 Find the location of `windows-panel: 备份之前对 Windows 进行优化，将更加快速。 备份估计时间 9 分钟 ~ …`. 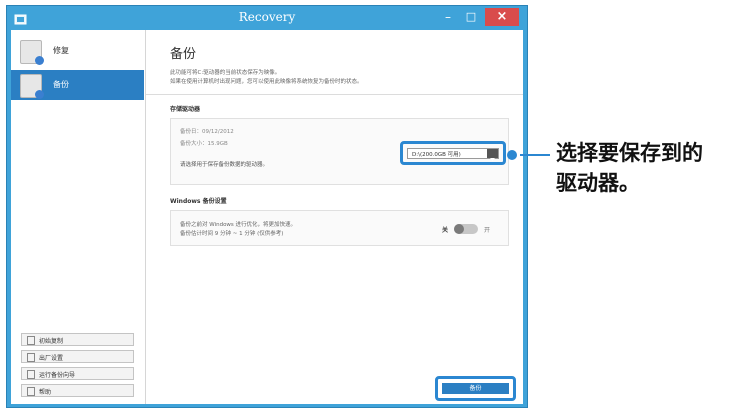

windows-panel: 备份之前对 Windows 进行优化，将更加快速。 备份估计时间 9 分钟 ~ … is located at coordinates (339, 228).